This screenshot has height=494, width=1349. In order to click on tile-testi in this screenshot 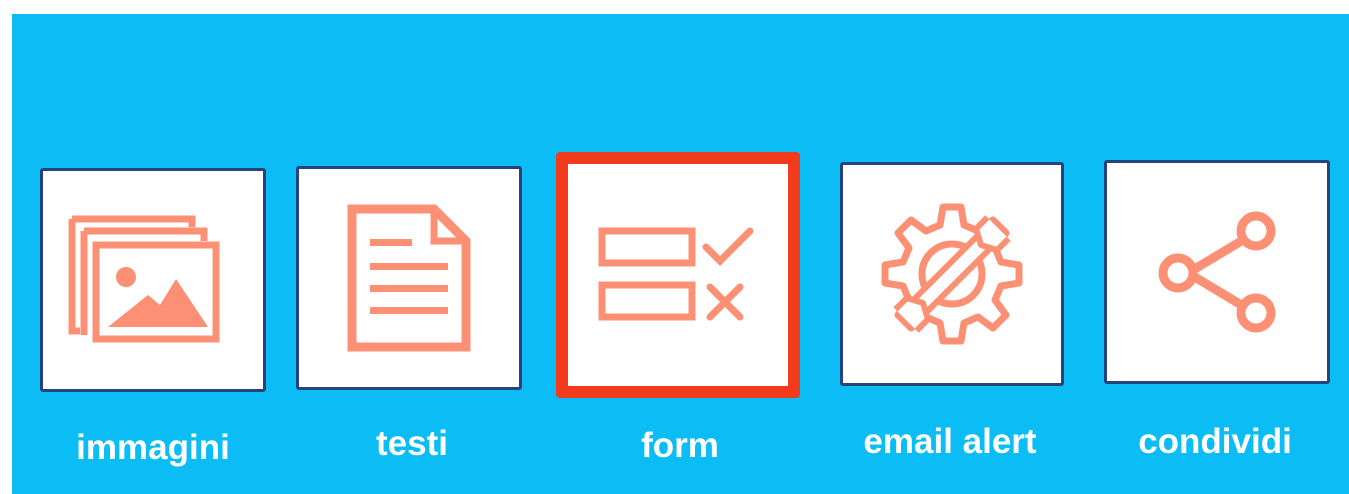, I will do `click(409, 278)`.